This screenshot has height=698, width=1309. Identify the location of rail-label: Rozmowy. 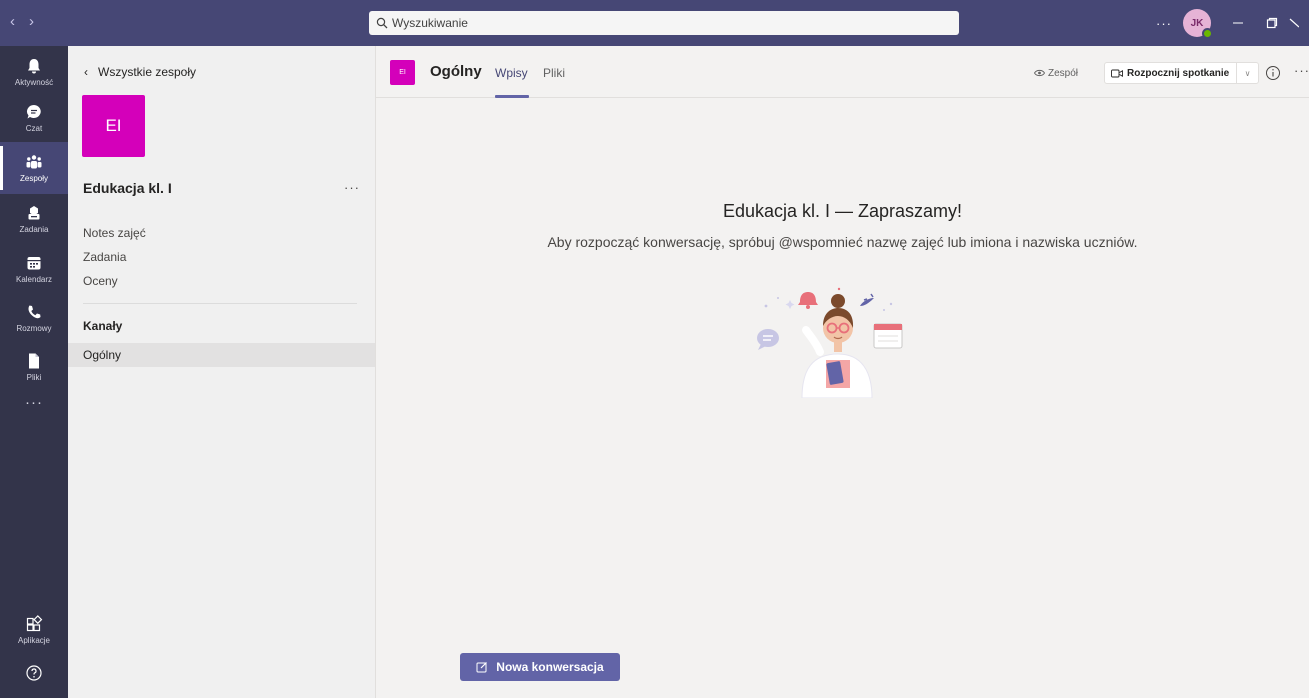
(34, 328).